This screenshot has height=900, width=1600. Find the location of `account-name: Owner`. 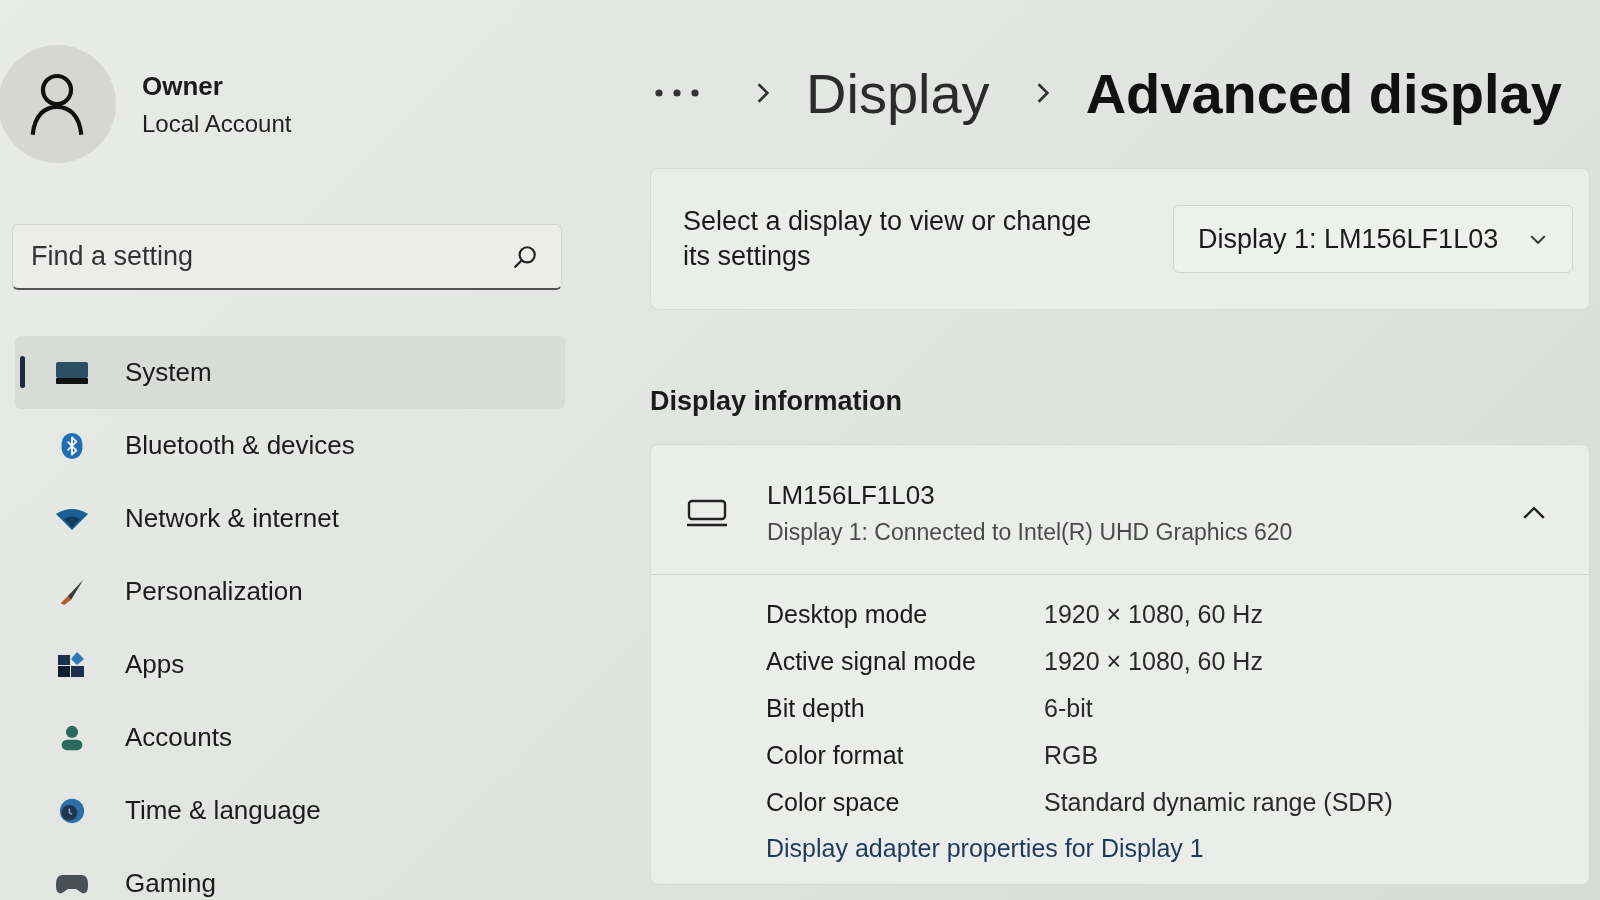

account-name: Owner is located at coordinates (183, 86).